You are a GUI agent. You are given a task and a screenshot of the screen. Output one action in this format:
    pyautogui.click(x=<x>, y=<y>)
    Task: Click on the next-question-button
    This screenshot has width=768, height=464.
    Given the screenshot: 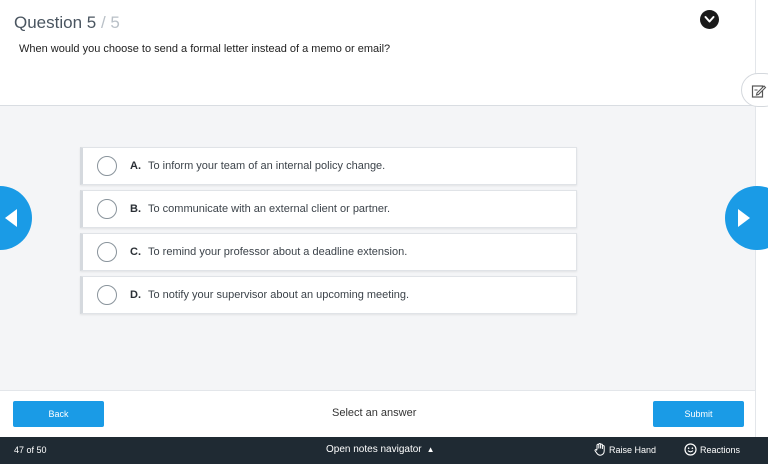 What is the action you would take?
    pyautogui.click(x=746, y=218)
    